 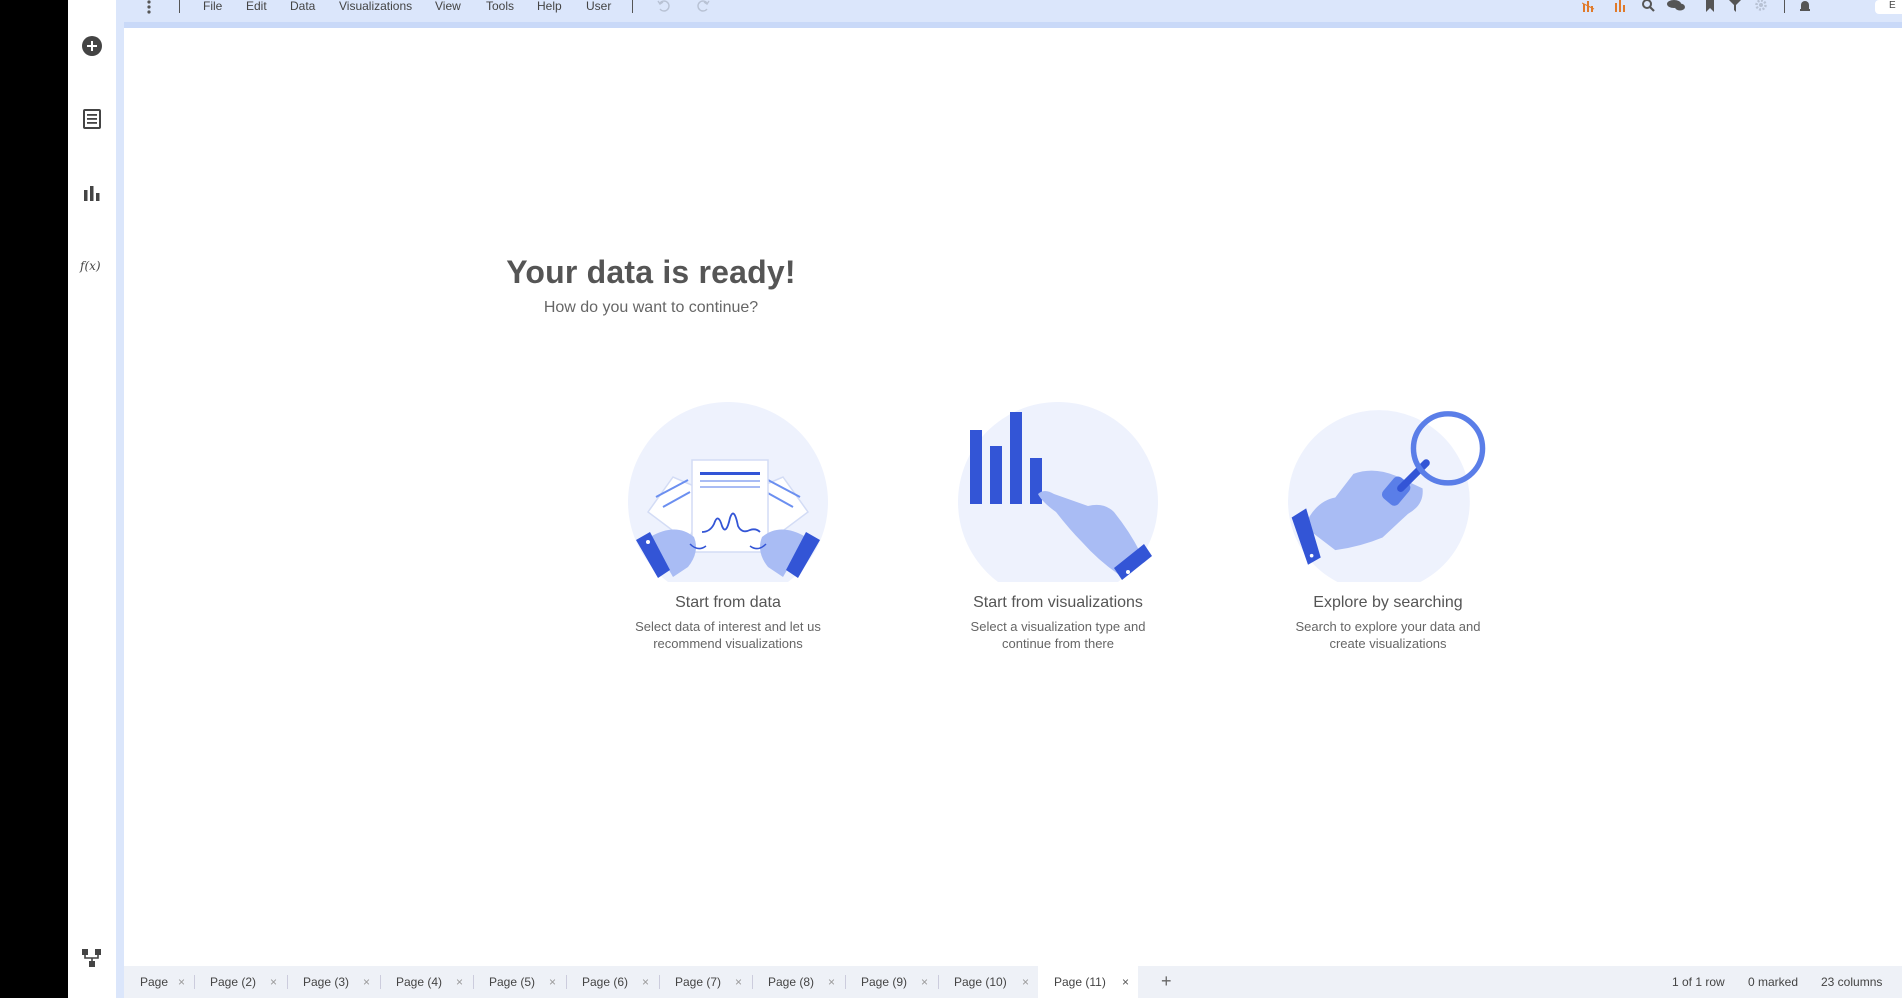 I want to click on menu-data: Data, so click(x=302, y=7).